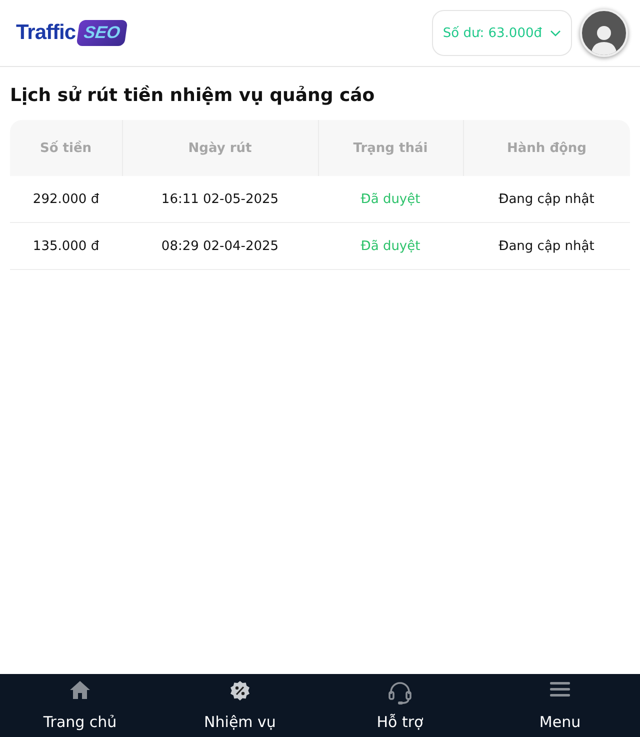 The image size is (640, 737). What do you see at coordinates (560, 689) in the screenshot?
I see `menu-icon` at bounding box center [560, 689].